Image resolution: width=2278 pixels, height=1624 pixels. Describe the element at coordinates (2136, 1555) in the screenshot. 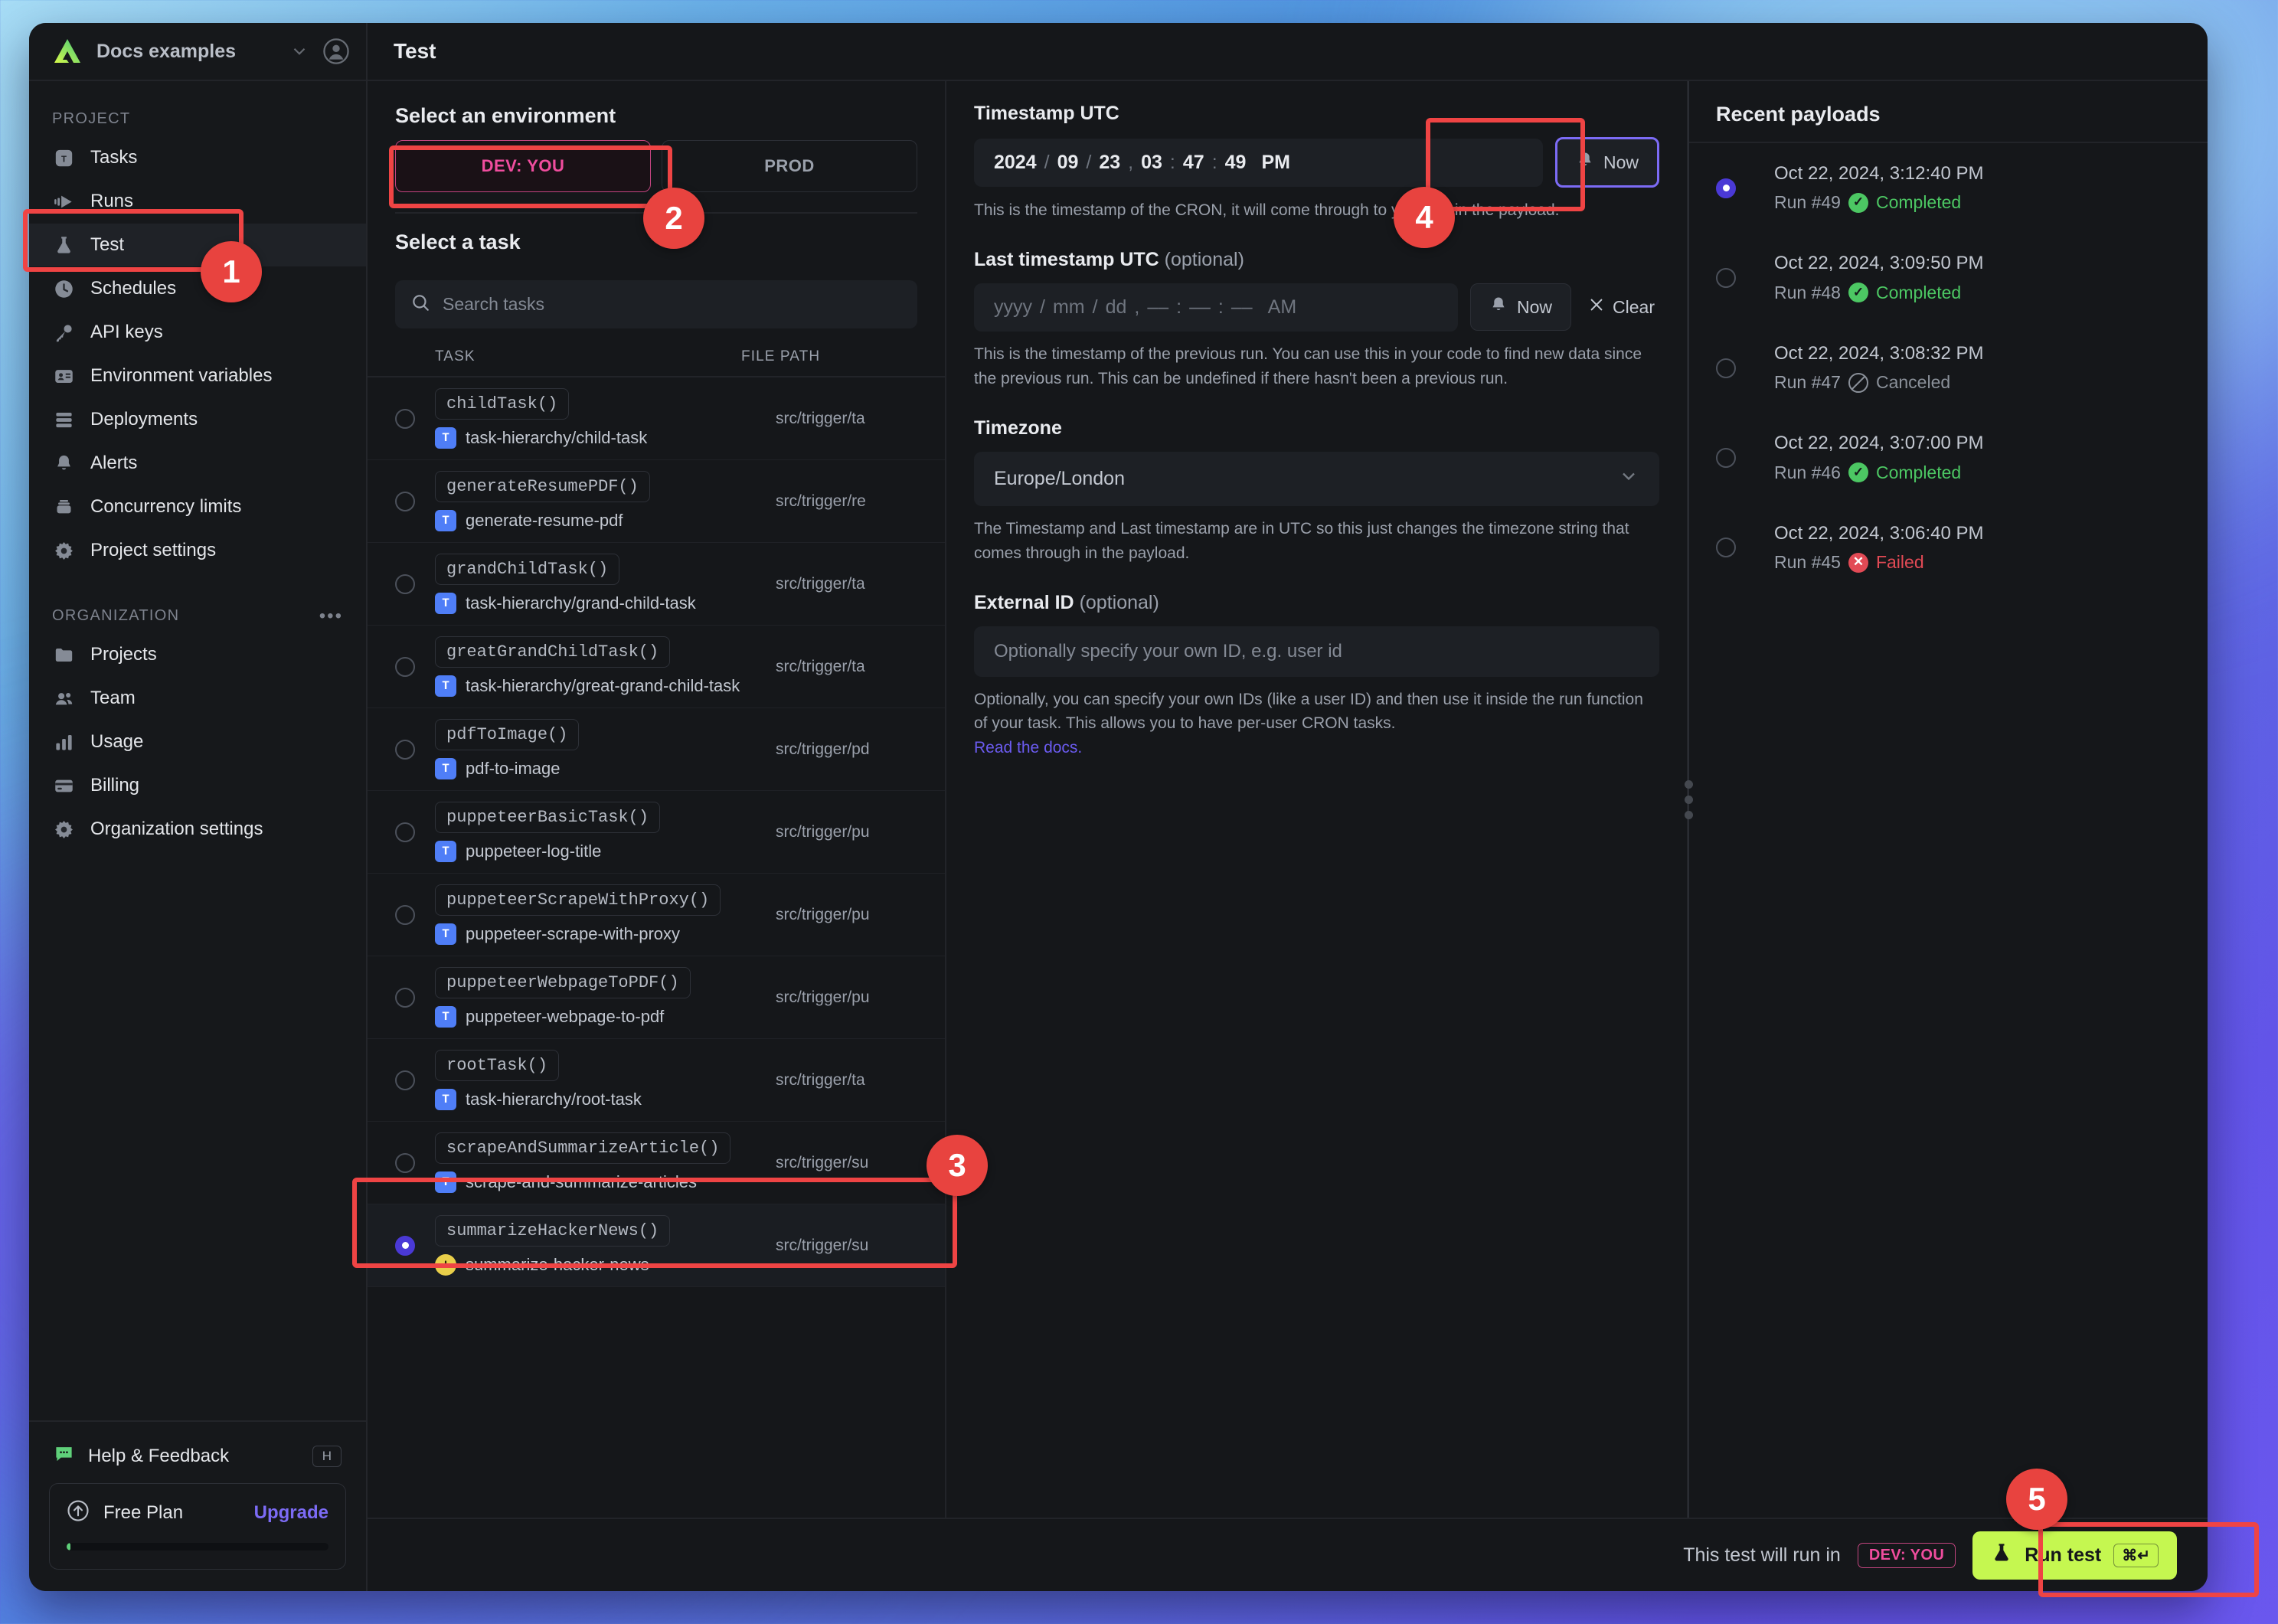

I see `run-test-shortcut: ⌘↵` at that location.